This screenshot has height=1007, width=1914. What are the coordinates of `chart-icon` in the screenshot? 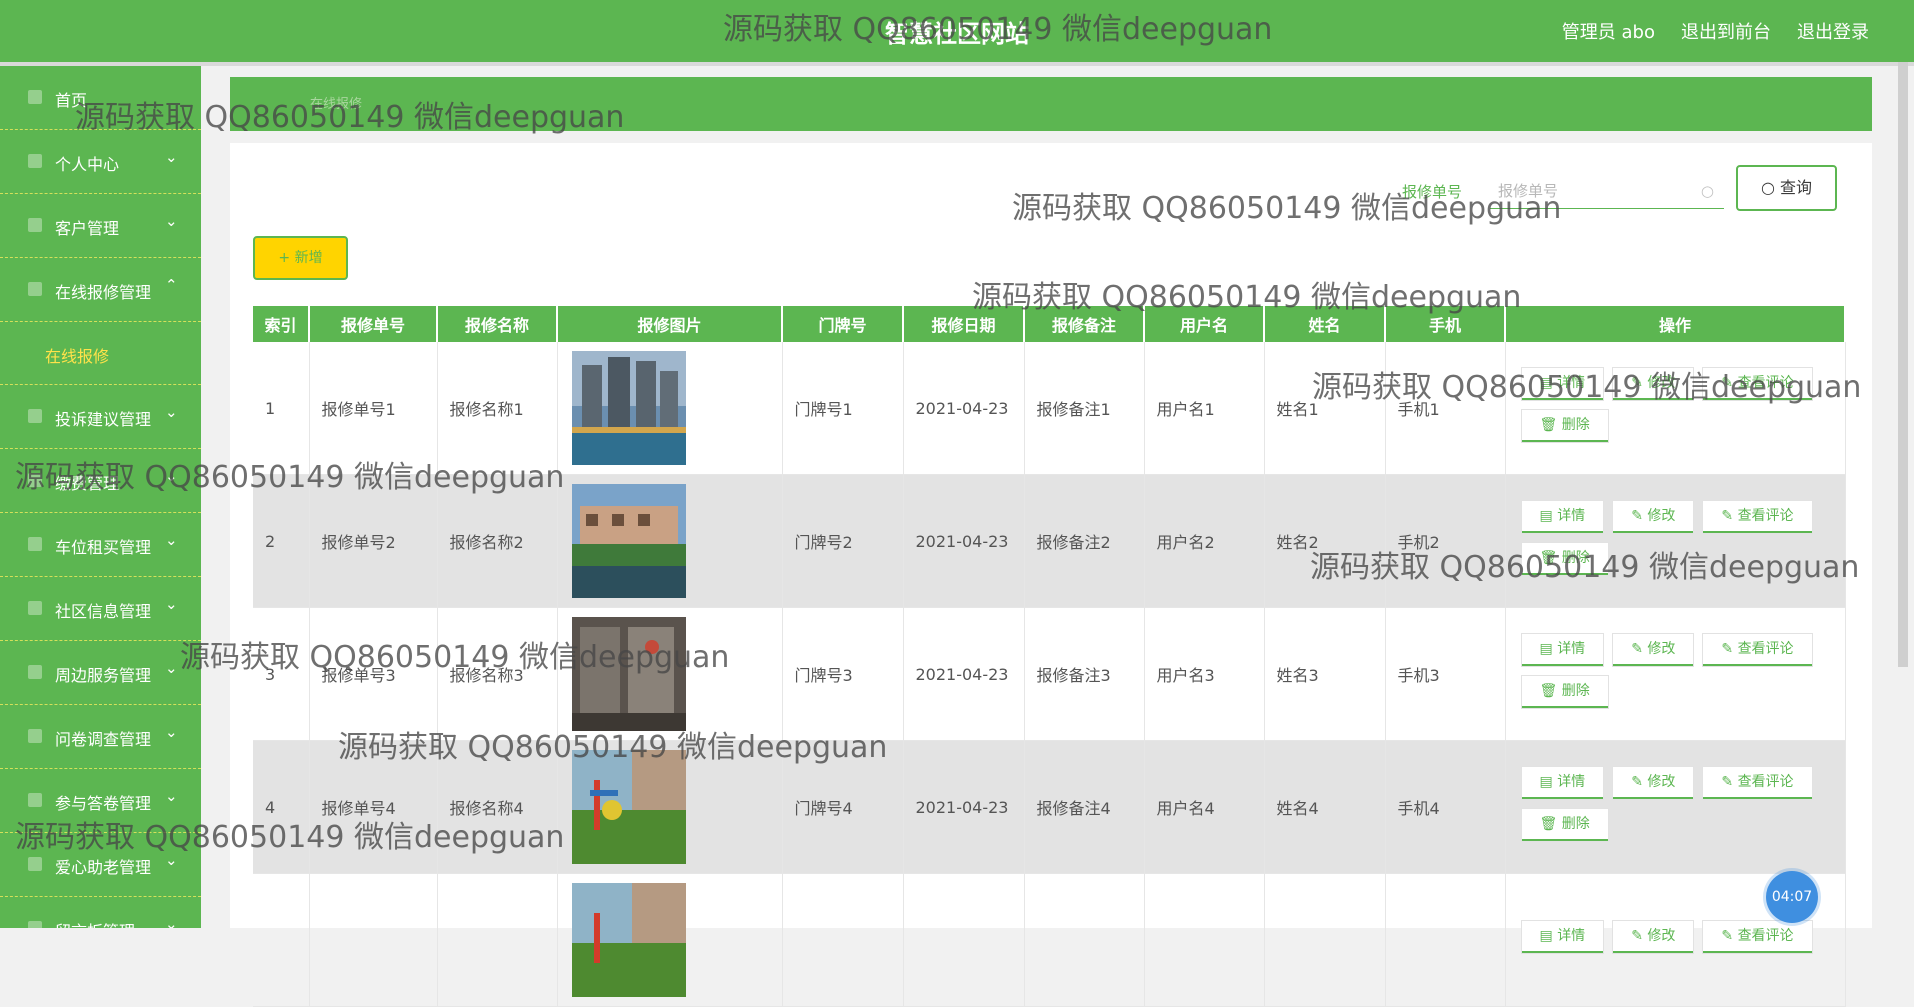 It's located at (35, 736).